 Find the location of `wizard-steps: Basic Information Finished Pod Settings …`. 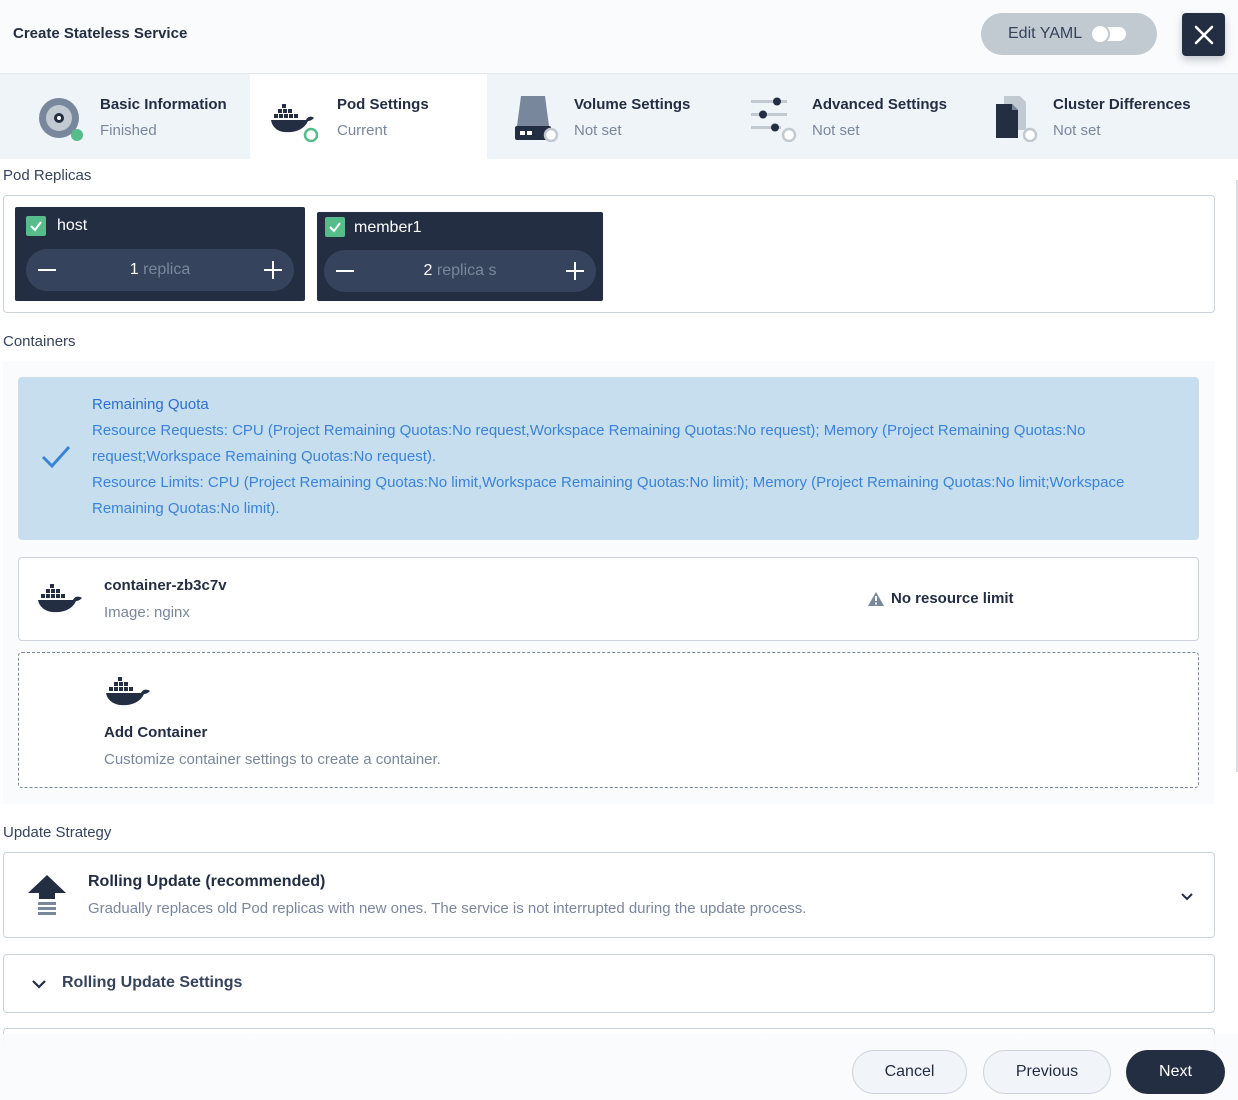

wizard-steps: Basic Information Finished Pod Settings … is located at coordinates (619, 116).